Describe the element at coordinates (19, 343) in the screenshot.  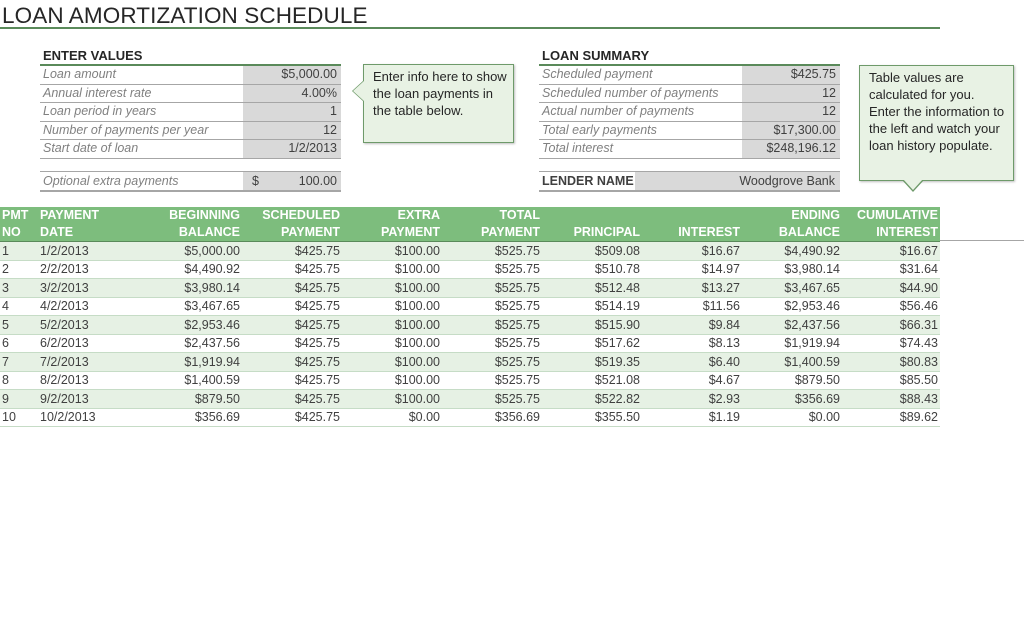
I see `cell-pmt-no: 6` at that location.